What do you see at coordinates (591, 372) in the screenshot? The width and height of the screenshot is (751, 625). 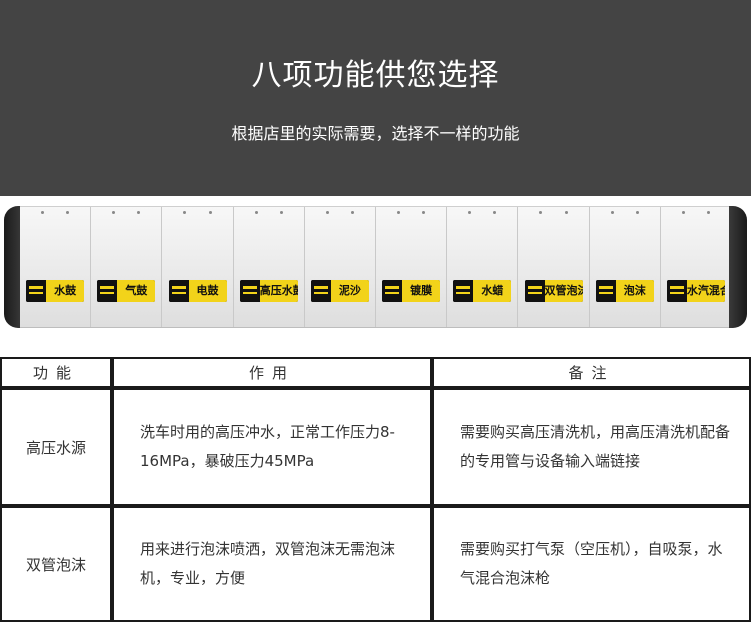 I see `header-note: 备注` at bounding box center [591, 372].